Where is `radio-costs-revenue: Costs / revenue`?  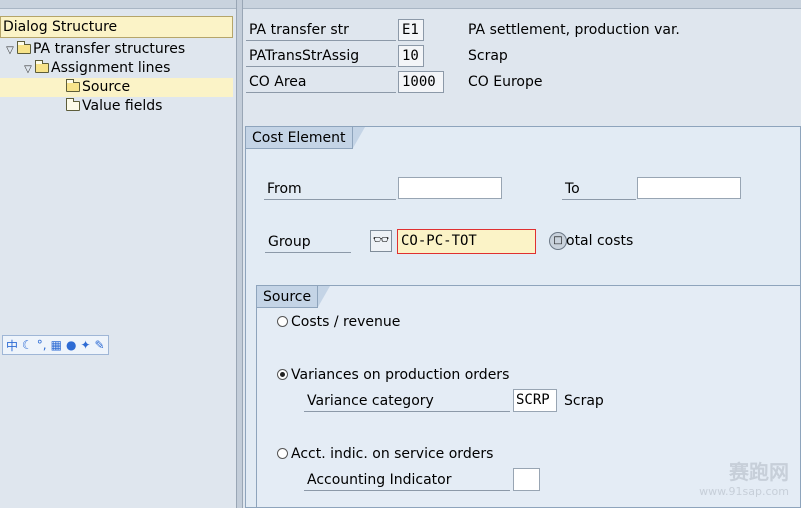
radio-costs-revenue: Costs / revenue is located at coordinates (338, 322).